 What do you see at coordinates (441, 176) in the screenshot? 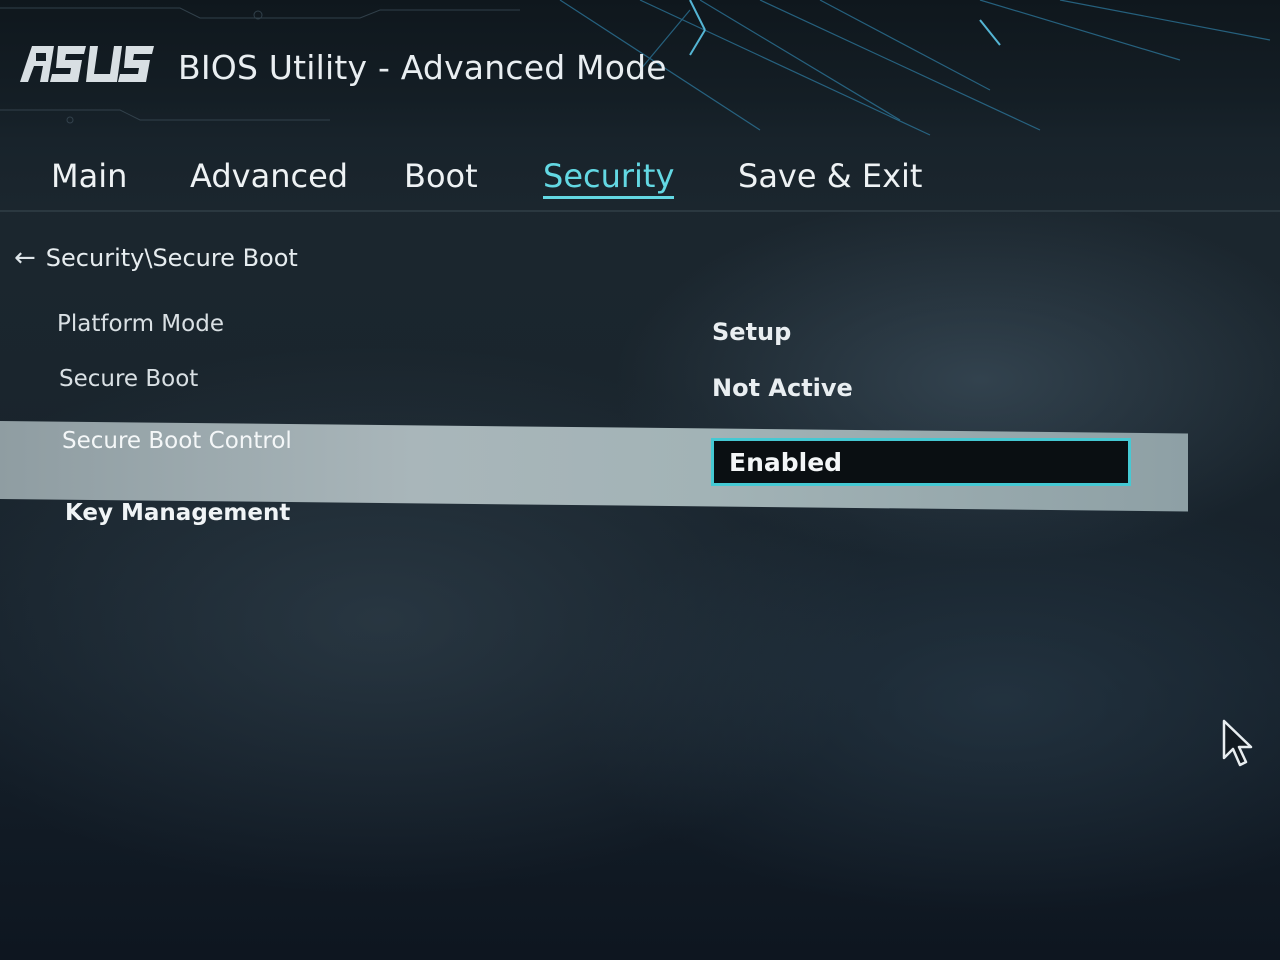
I see `tab-boot: Boot` at bounding box center [441, 176].